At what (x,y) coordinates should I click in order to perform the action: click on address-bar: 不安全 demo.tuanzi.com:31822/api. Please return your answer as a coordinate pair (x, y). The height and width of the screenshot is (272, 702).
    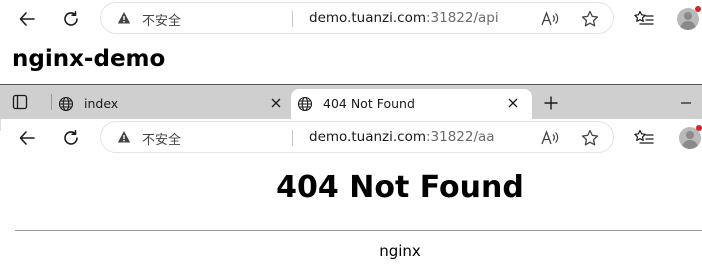
    Looking at the image, I should click on (357, 18).